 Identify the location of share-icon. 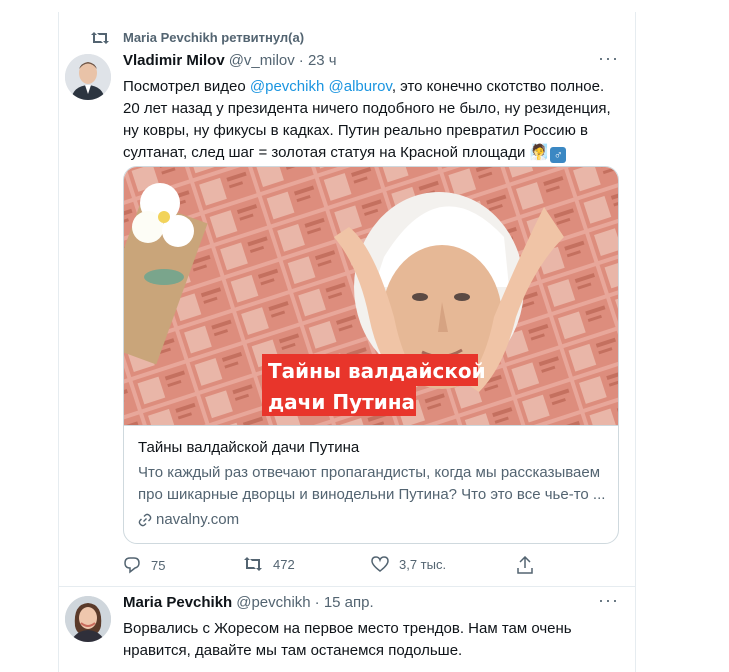
(530, 565).